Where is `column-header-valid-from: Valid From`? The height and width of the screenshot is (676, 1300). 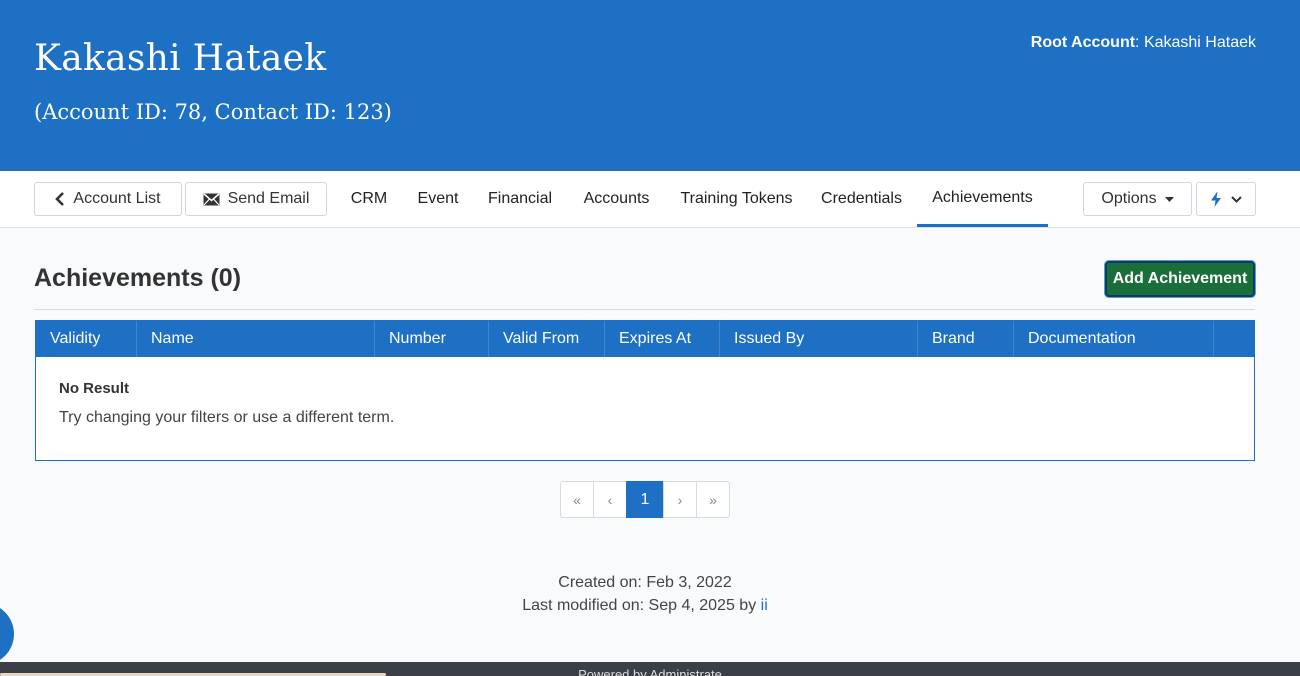
column-header-valid-from: Valid From is located at coordinates (547, 339).